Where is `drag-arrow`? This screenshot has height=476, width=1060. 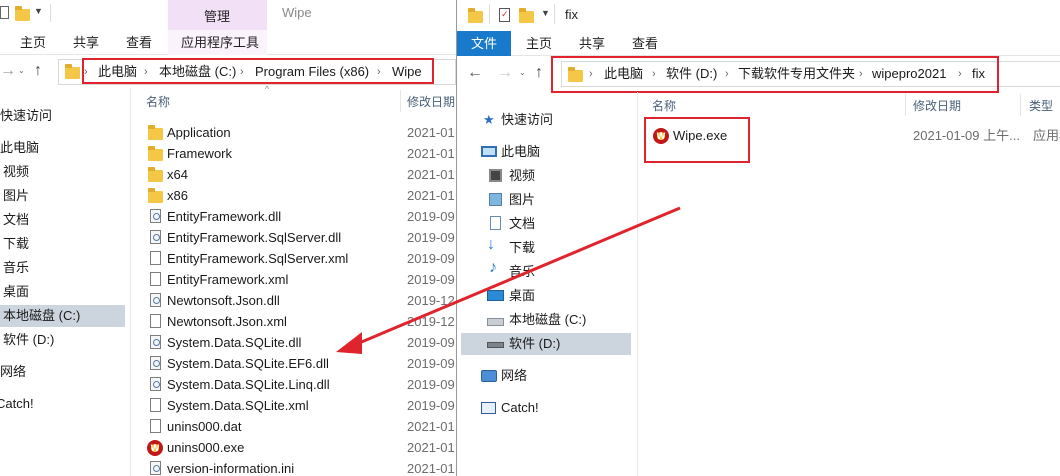 drag-arrow is located at coordinates (508, 280).